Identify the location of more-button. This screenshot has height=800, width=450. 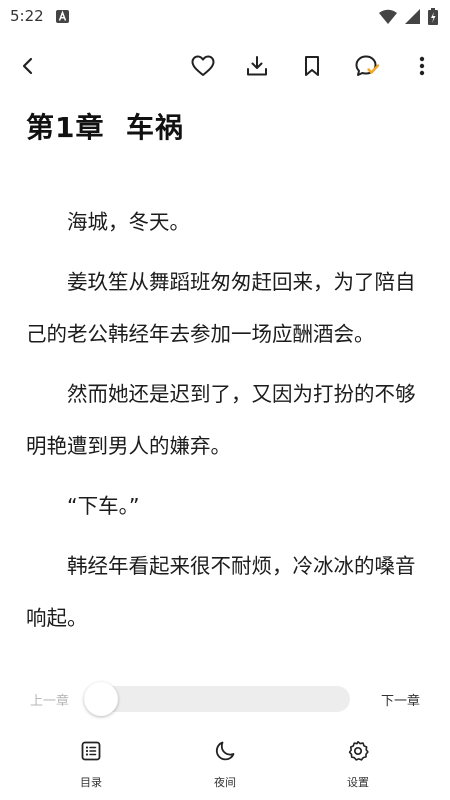
(422, 66).